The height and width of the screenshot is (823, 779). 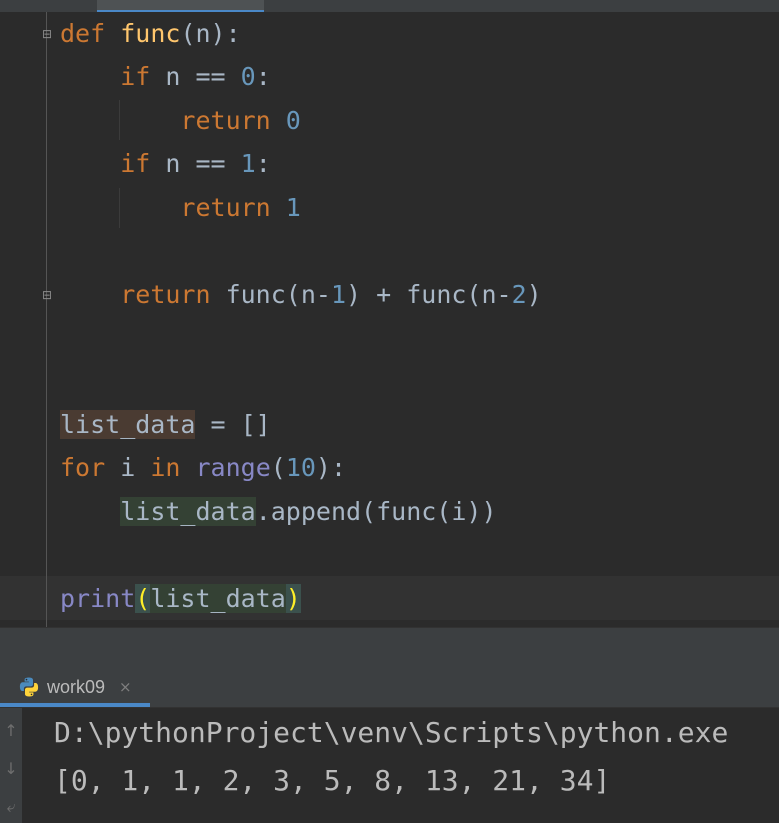 I want to click on code-line: def func(n):, so click(x=150, y=34).